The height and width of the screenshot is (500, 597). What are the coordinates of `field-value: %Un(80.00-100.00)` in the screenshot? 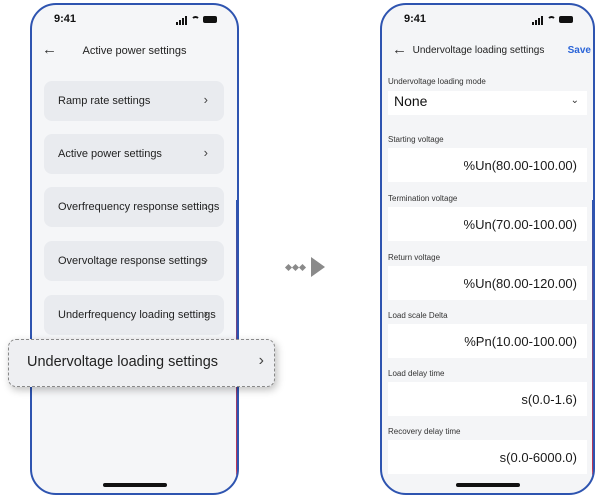 It's located at (520, 165).